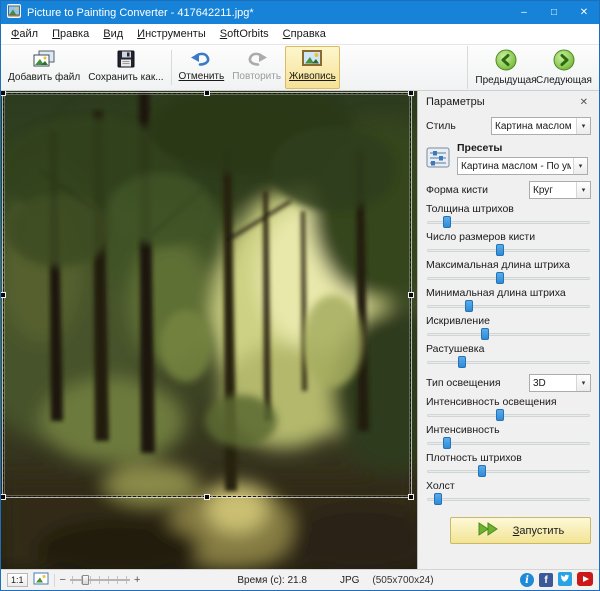 The height and width of the screenshot is (591, 600). I want to click on style-dropdown: Картина маслом ▾, so click(541, 126).